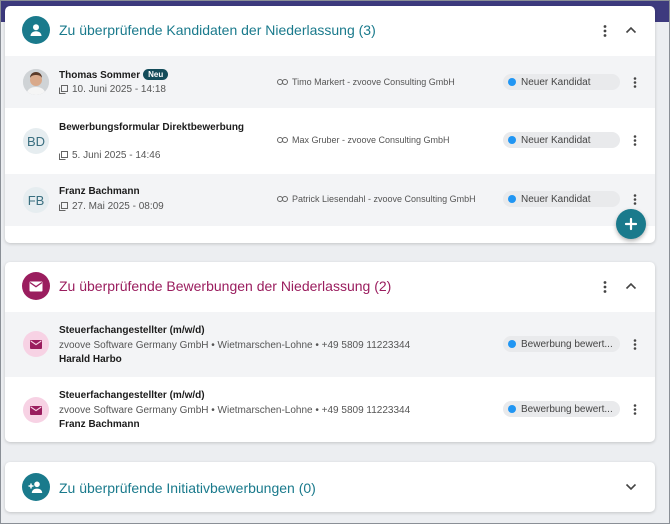 The height and width of the screenshot is (524, 670). What do you see at coordinates (118, 206) in the screenshot?
I see `candidate-date-text: 27. Mai 2025 - 08:09` at bounding box center [118, 206].